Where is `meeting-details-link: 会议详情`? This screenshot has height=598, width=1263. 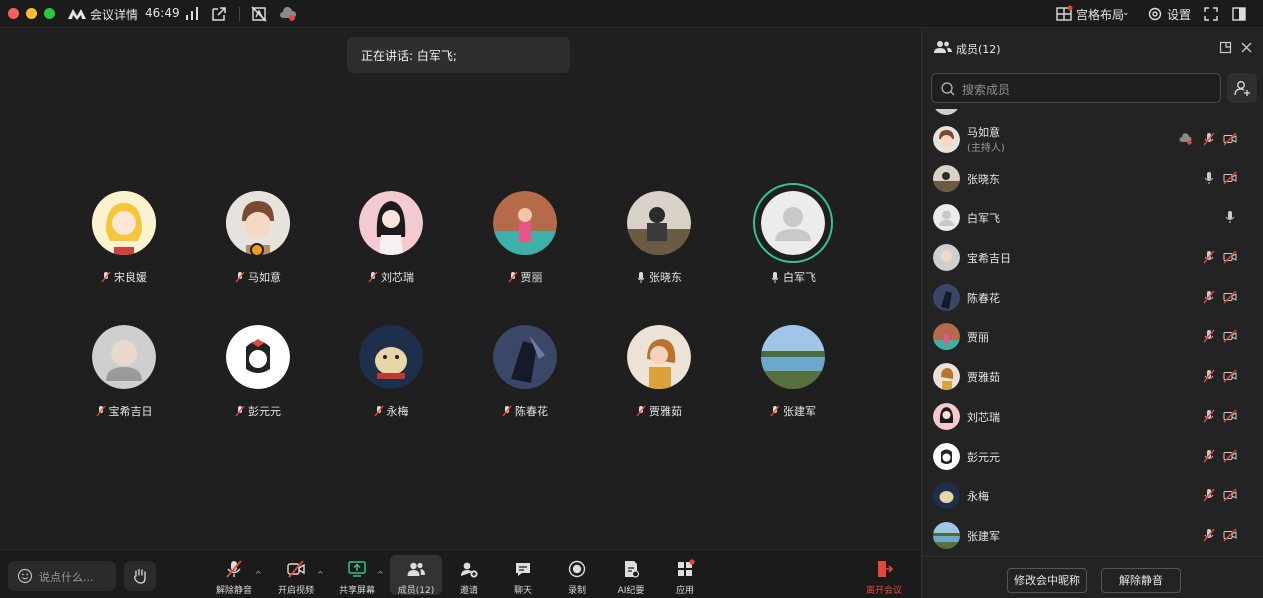 meeting-details-link: 会议详情 is located at coordinates (114, 14).